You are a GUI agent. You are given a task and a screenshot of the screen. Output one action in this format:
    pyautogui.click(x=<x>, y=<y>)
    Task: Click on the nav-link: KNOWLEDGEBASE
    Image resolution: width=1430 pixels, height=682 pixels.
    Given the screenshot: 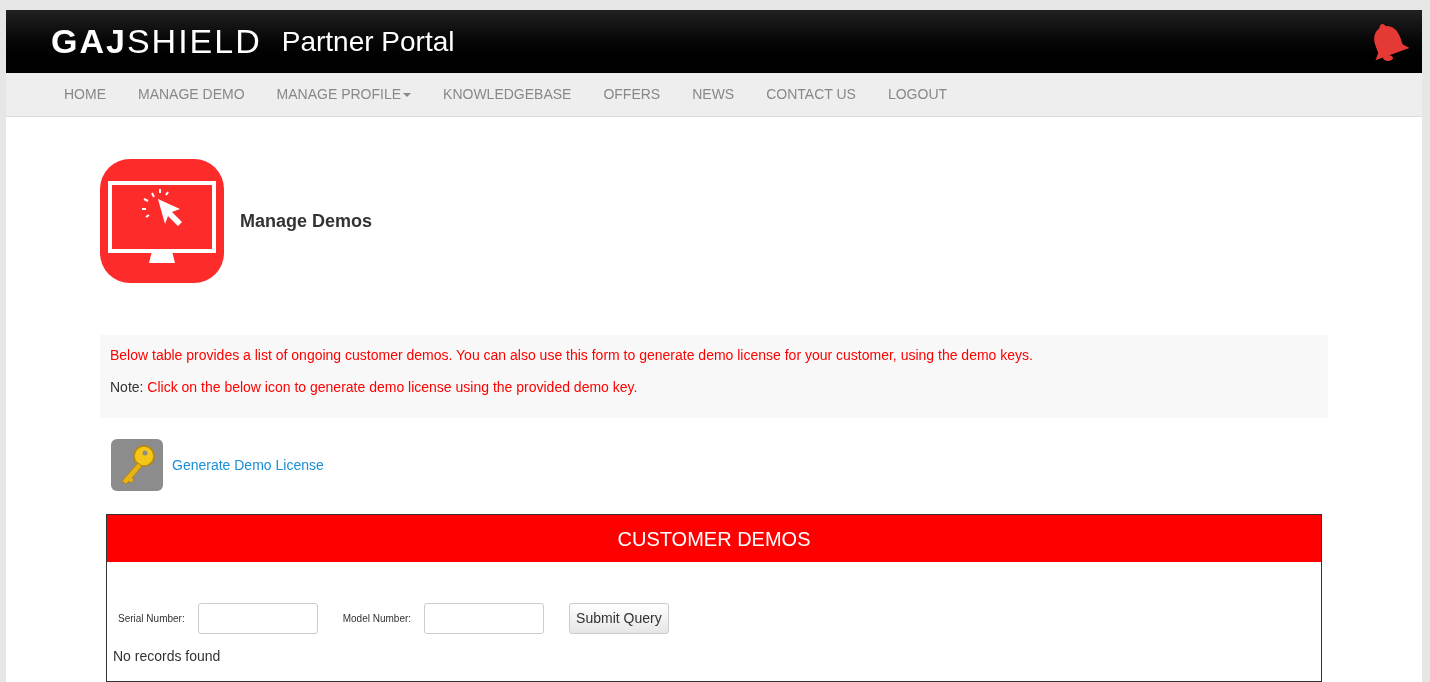 What is the action you would take?
    pyautogui.click(x=507, y=94)
    